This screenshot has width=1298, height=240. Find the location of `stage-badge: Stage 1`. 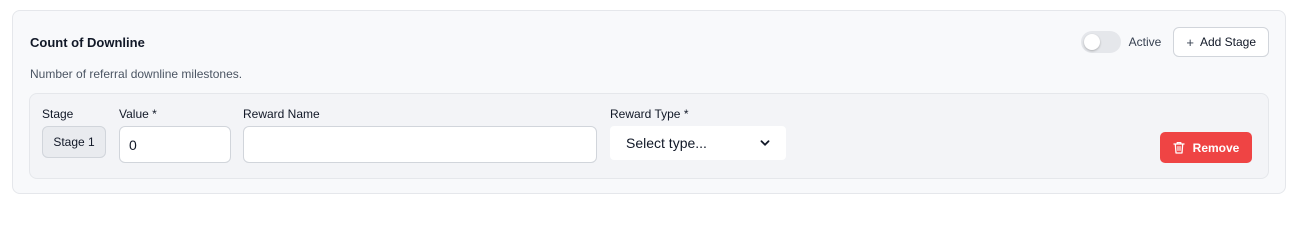

stage-badge: Stage 1 is located at coordinates (74, 142).